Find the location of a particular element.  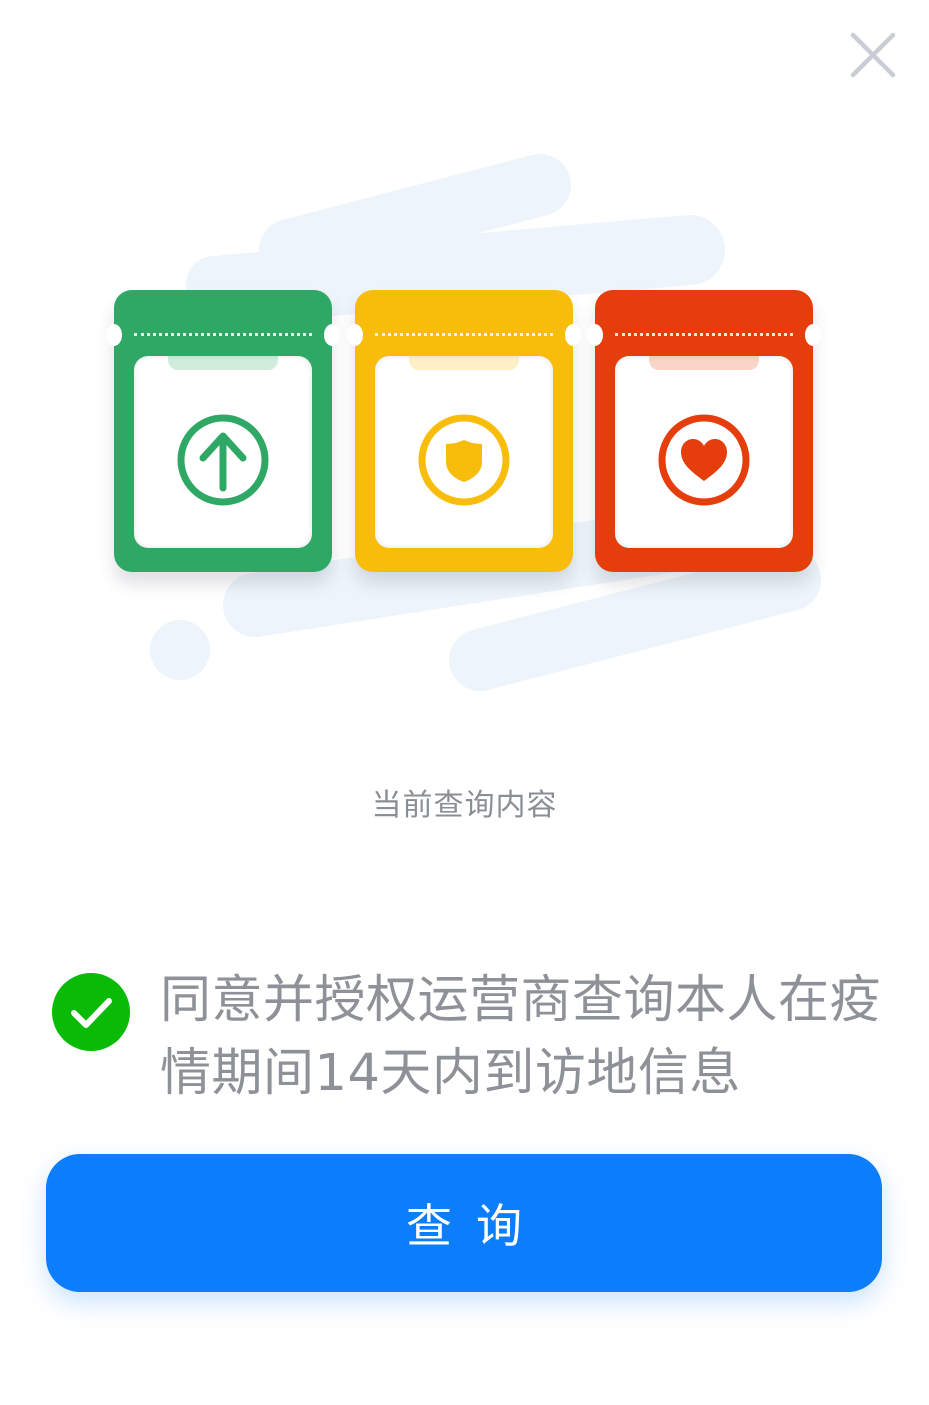

arrow-up-icon is located at coordinates (223, 460).